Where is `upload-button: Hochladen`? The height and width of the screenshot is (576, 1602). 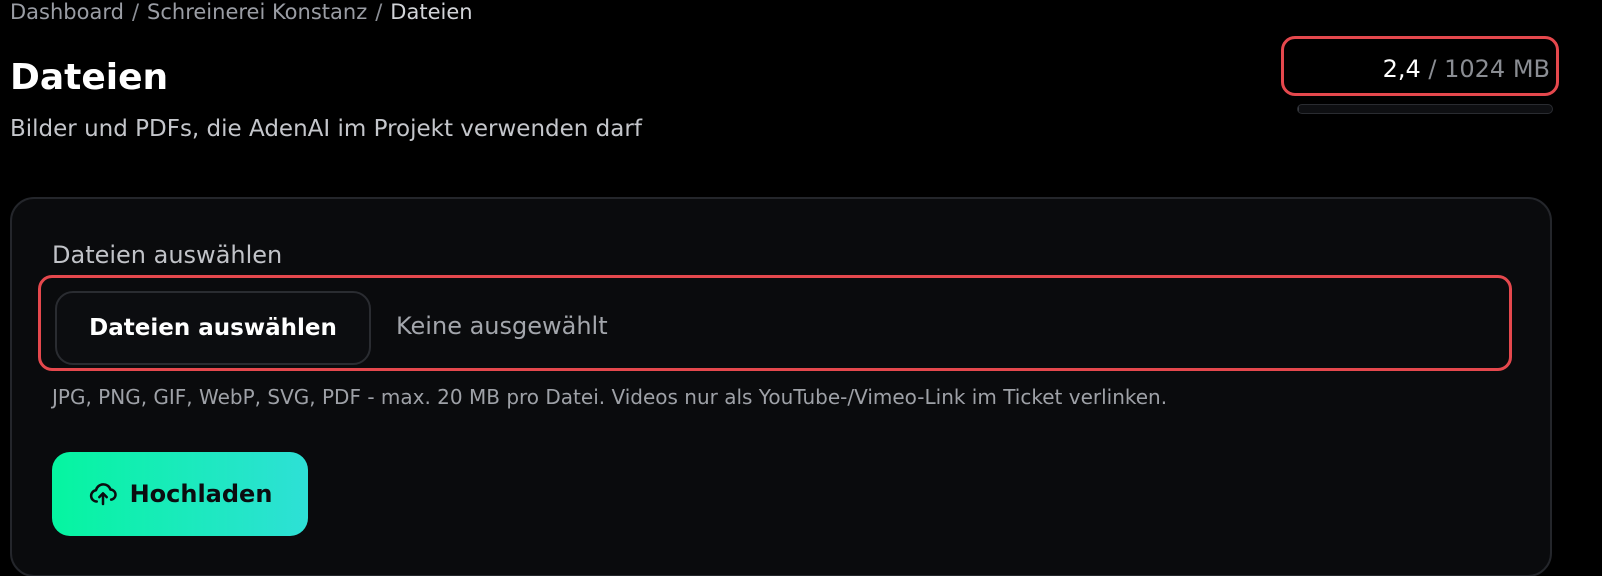 upload-button: Hochladen is located at coordinates (180, 494).